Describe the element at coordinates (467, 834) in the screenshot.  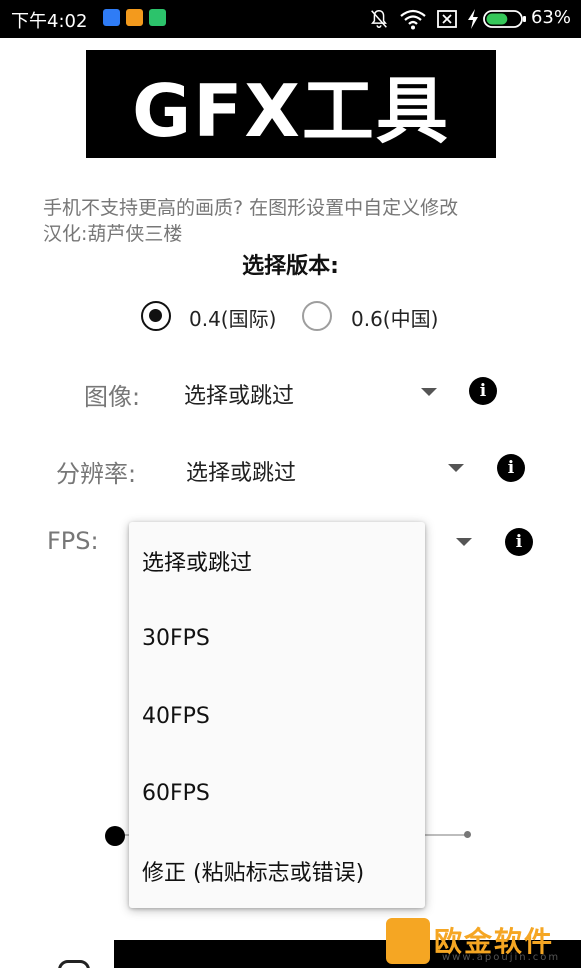
I see `slider-end-dot` at that location.